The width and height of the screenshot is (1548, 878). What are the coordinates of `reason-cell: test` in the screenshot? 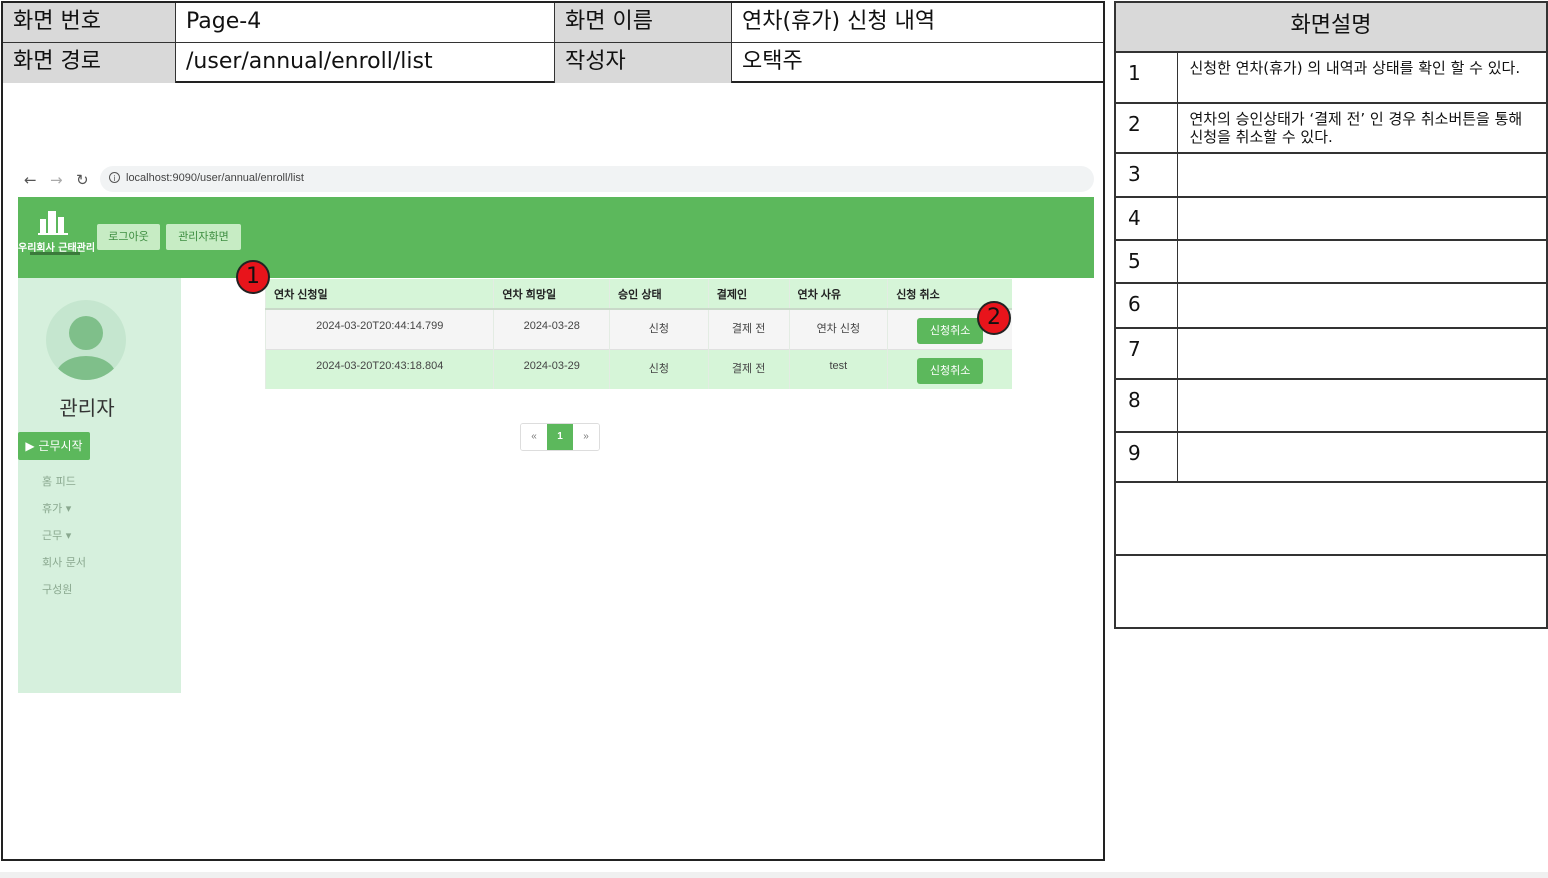 It's located at (838, 368).